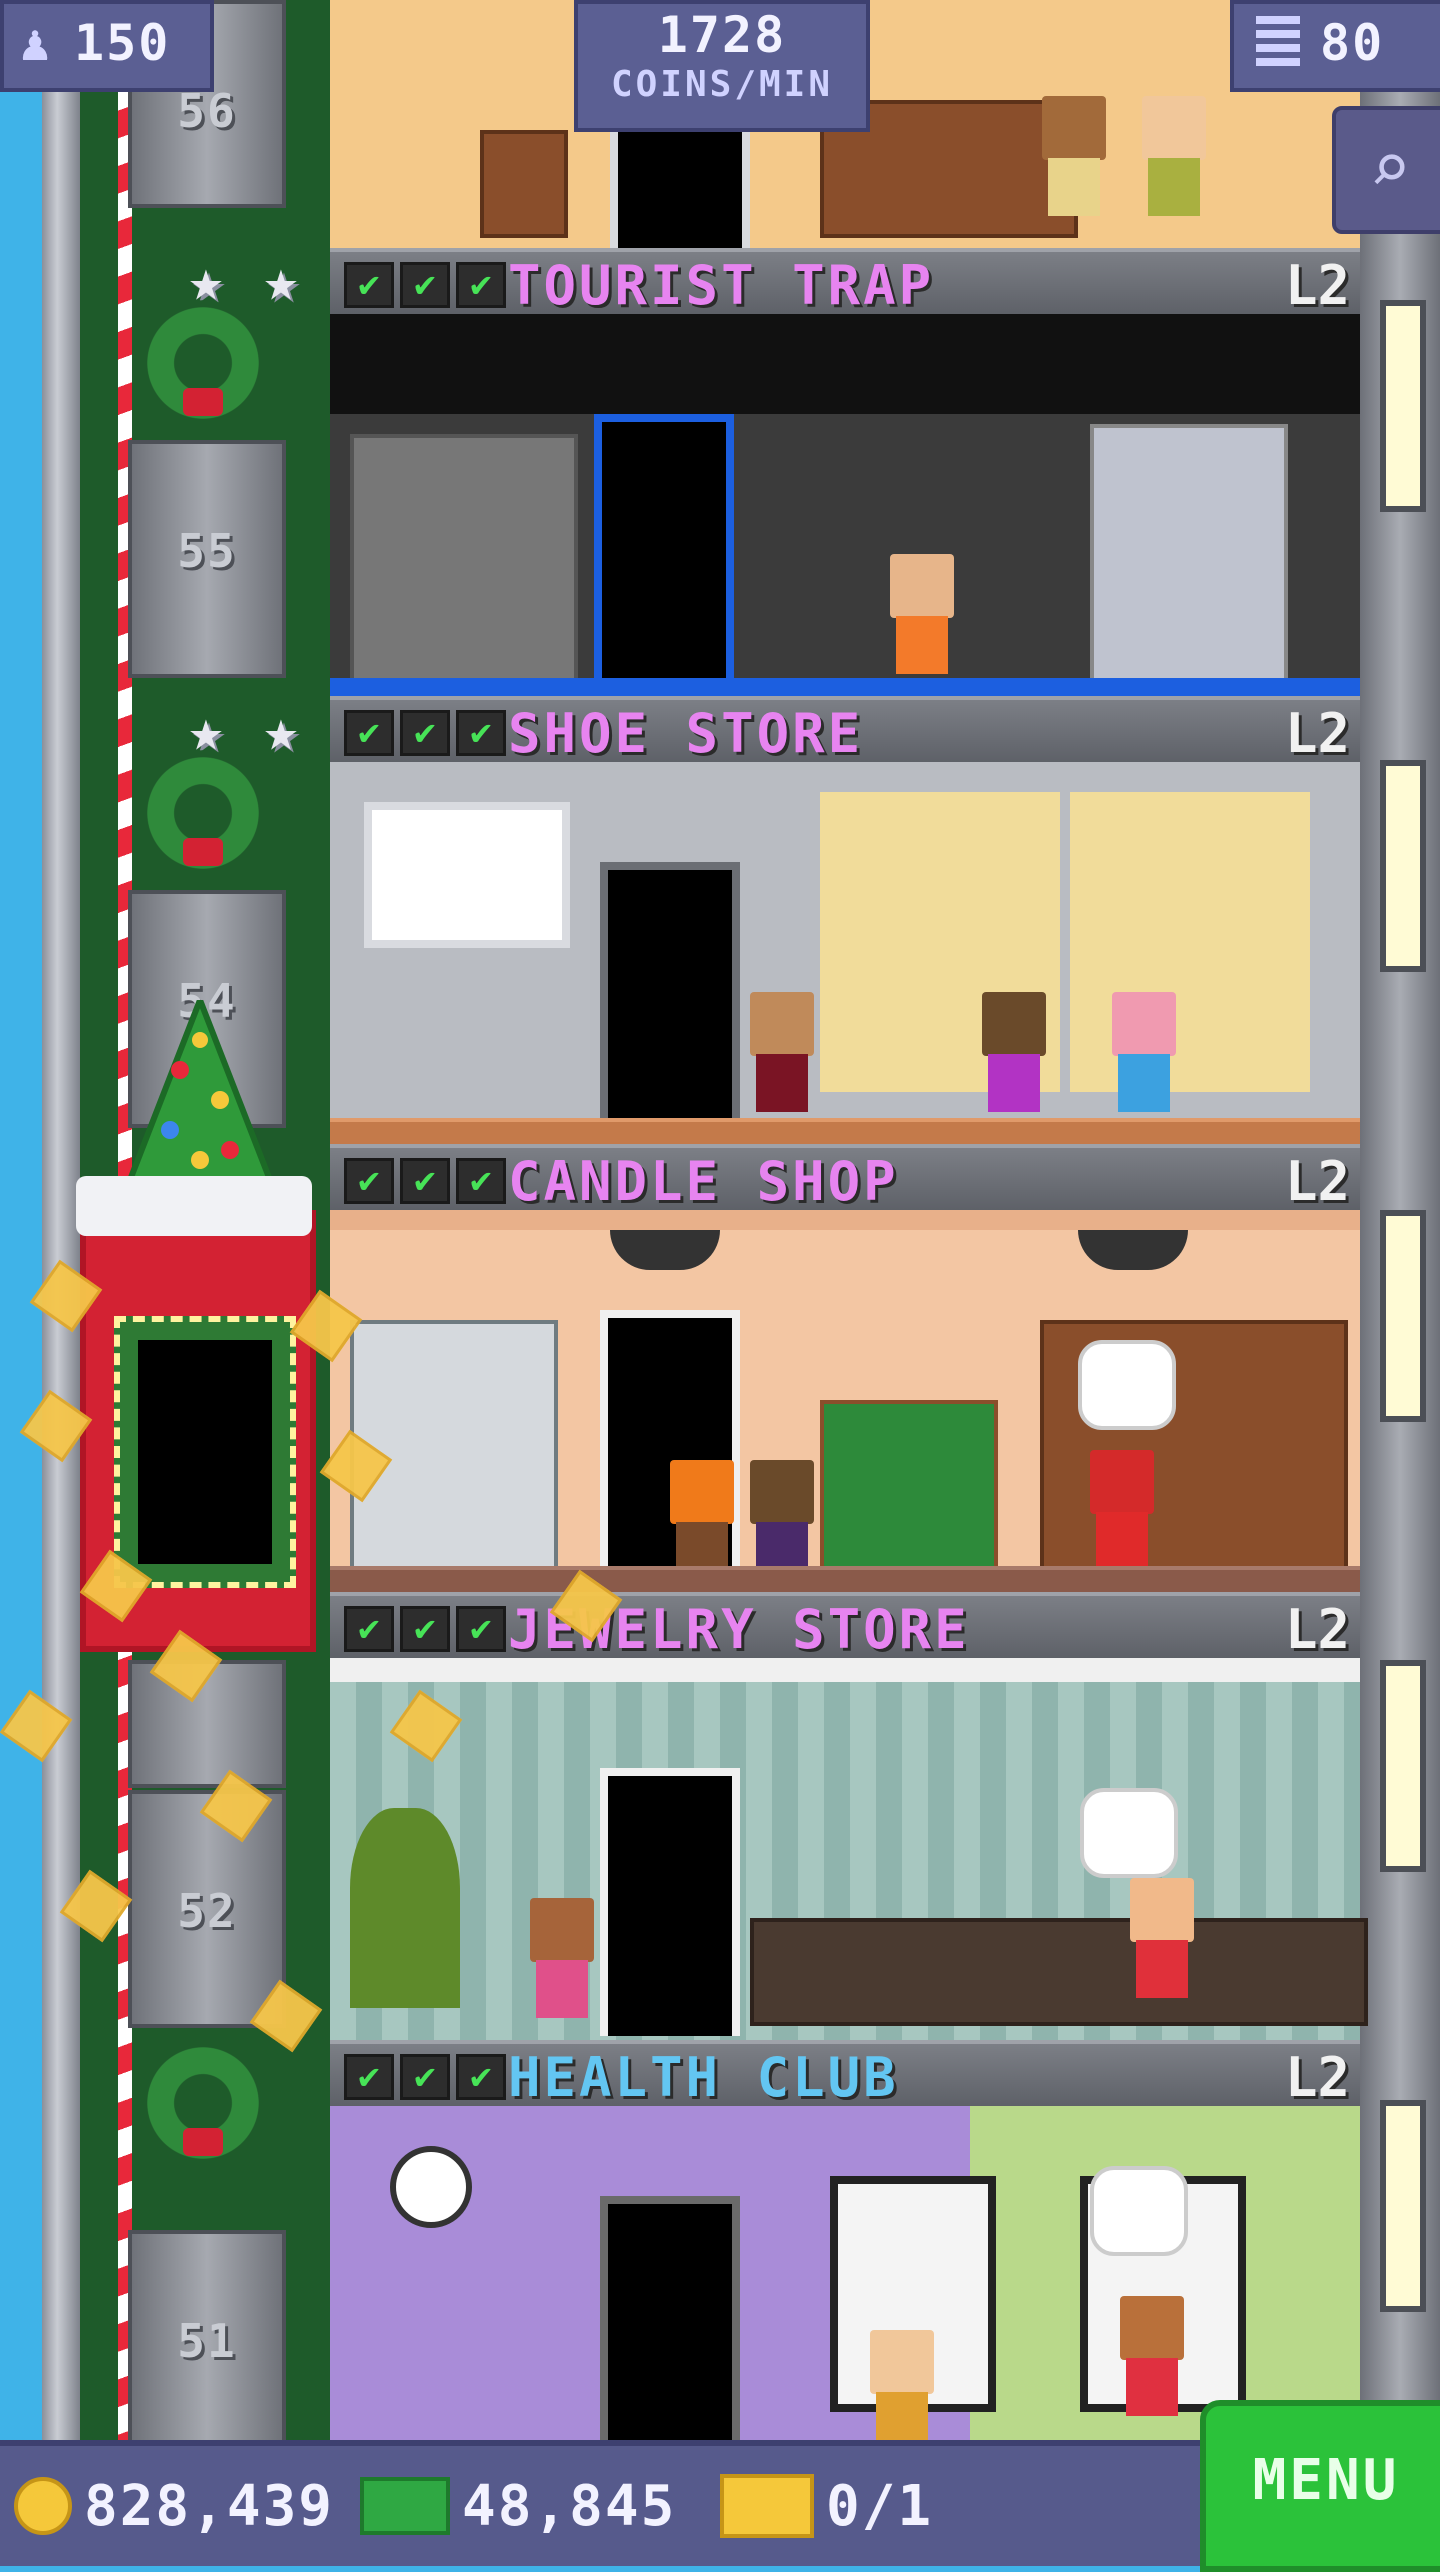 The height and width of the screenshot is (2572, 1440). I want to click on population-value: 150, so click(122, 43).